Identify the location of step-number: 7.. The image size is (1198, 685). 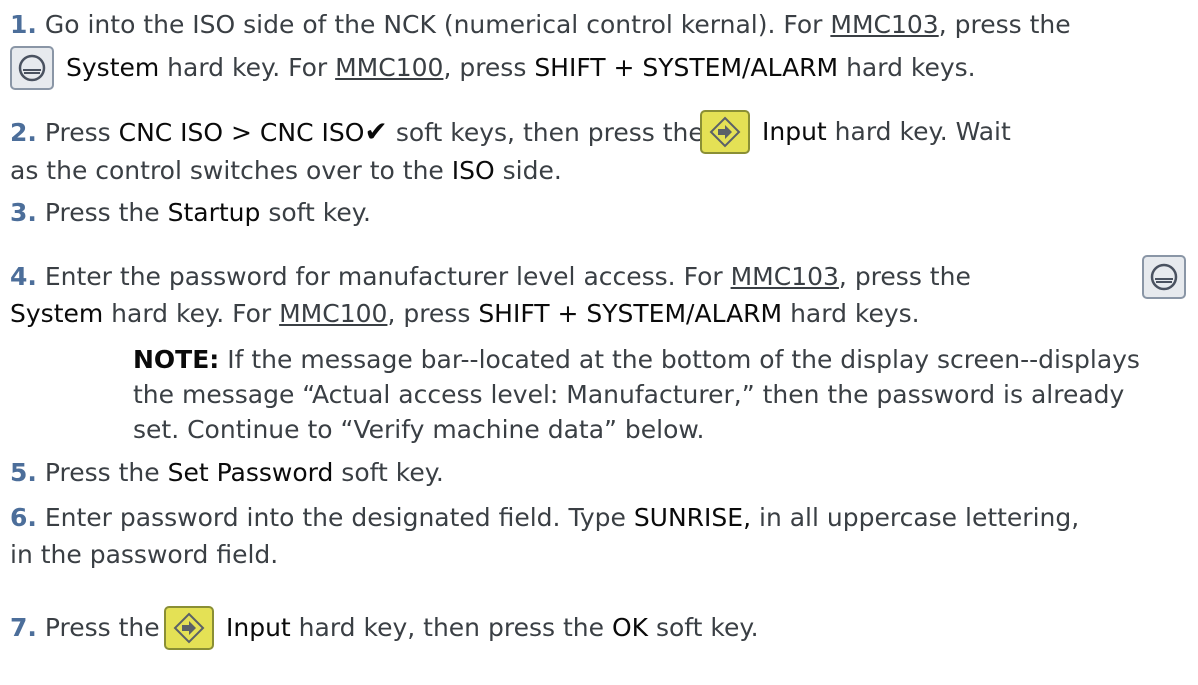
(23, 627).